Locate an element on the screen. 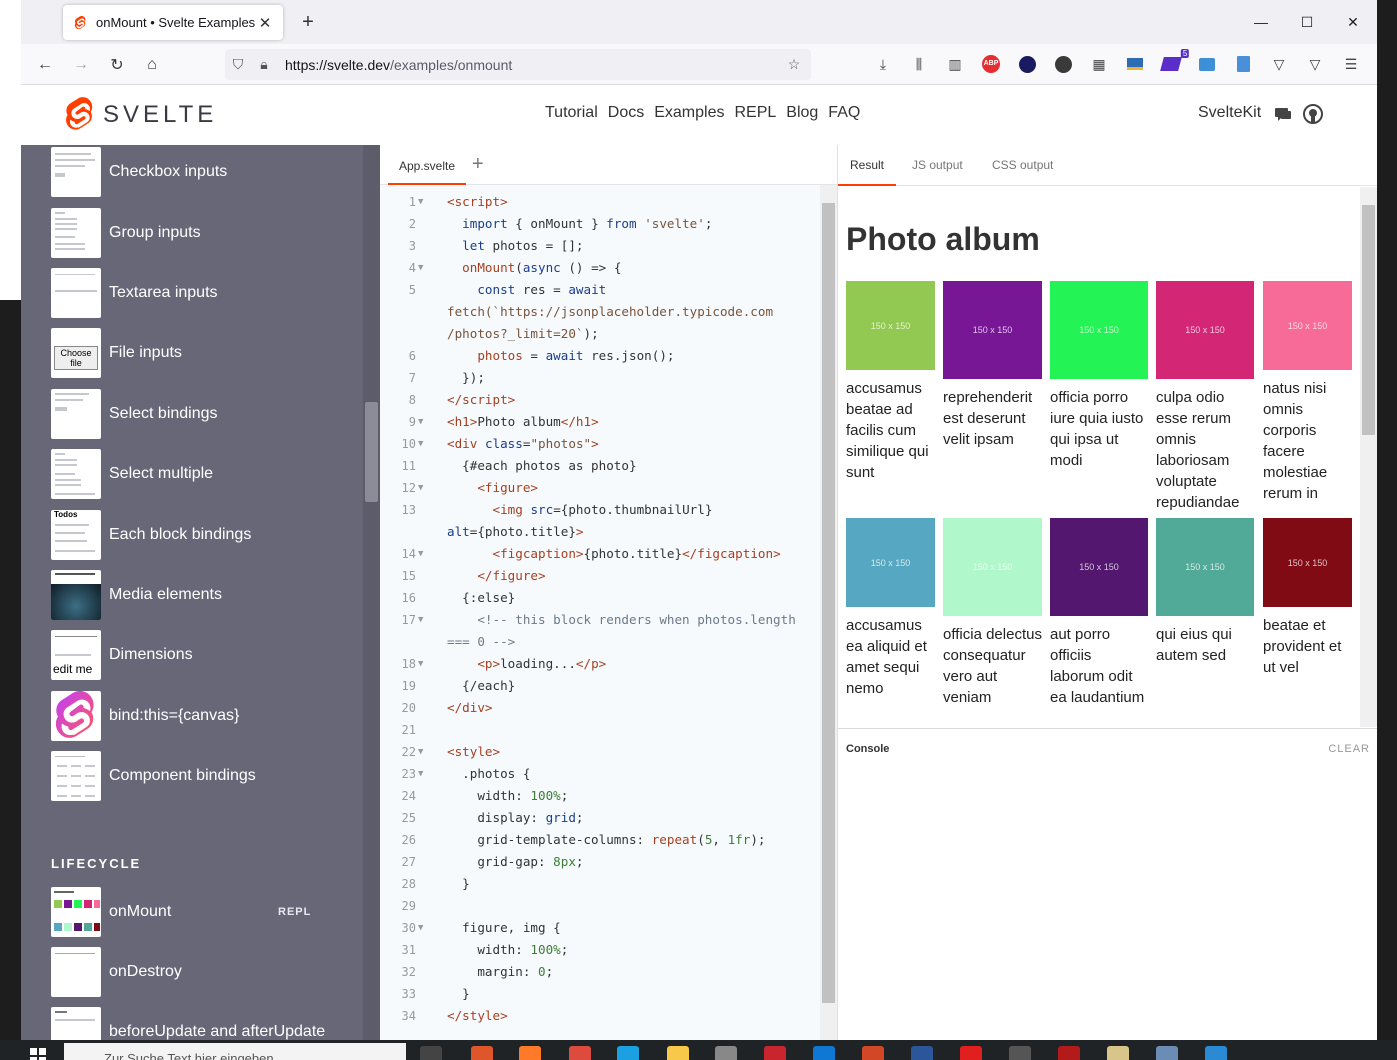 The height and width of the screenshot is (1060, 1397). sidebar-item-ondestroy: onDestroy is located at coordinates (207, 972).